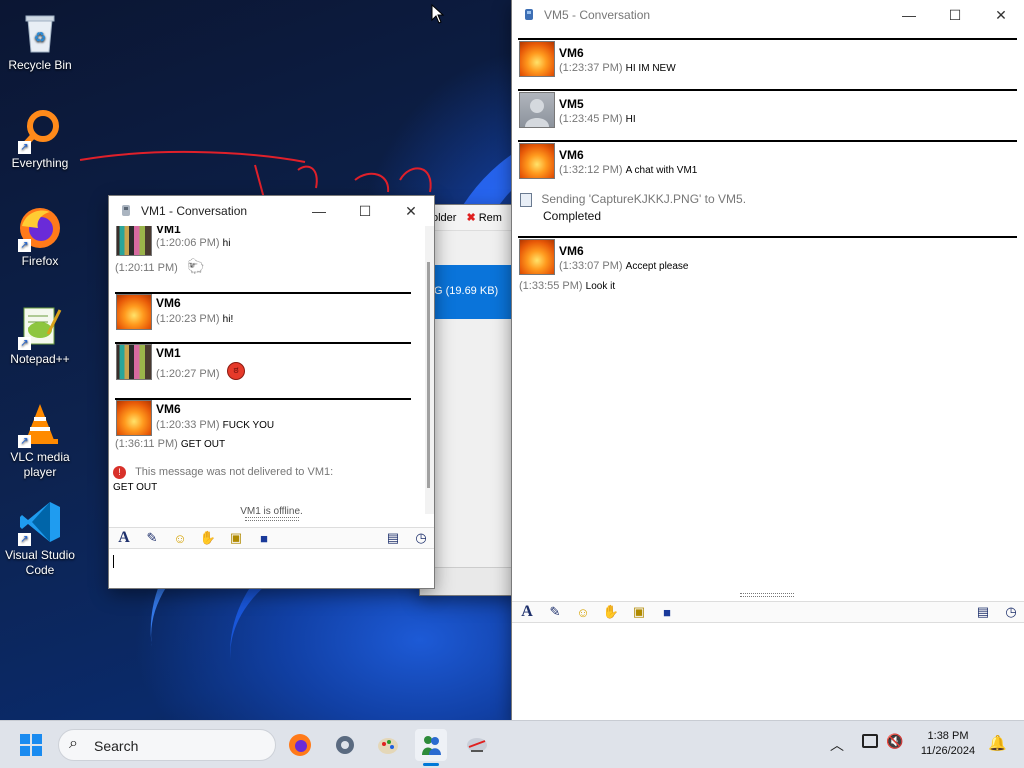 This screenshot has height=768, width=1024. I want to click on taskbar-app-extra, so click(477, 745).